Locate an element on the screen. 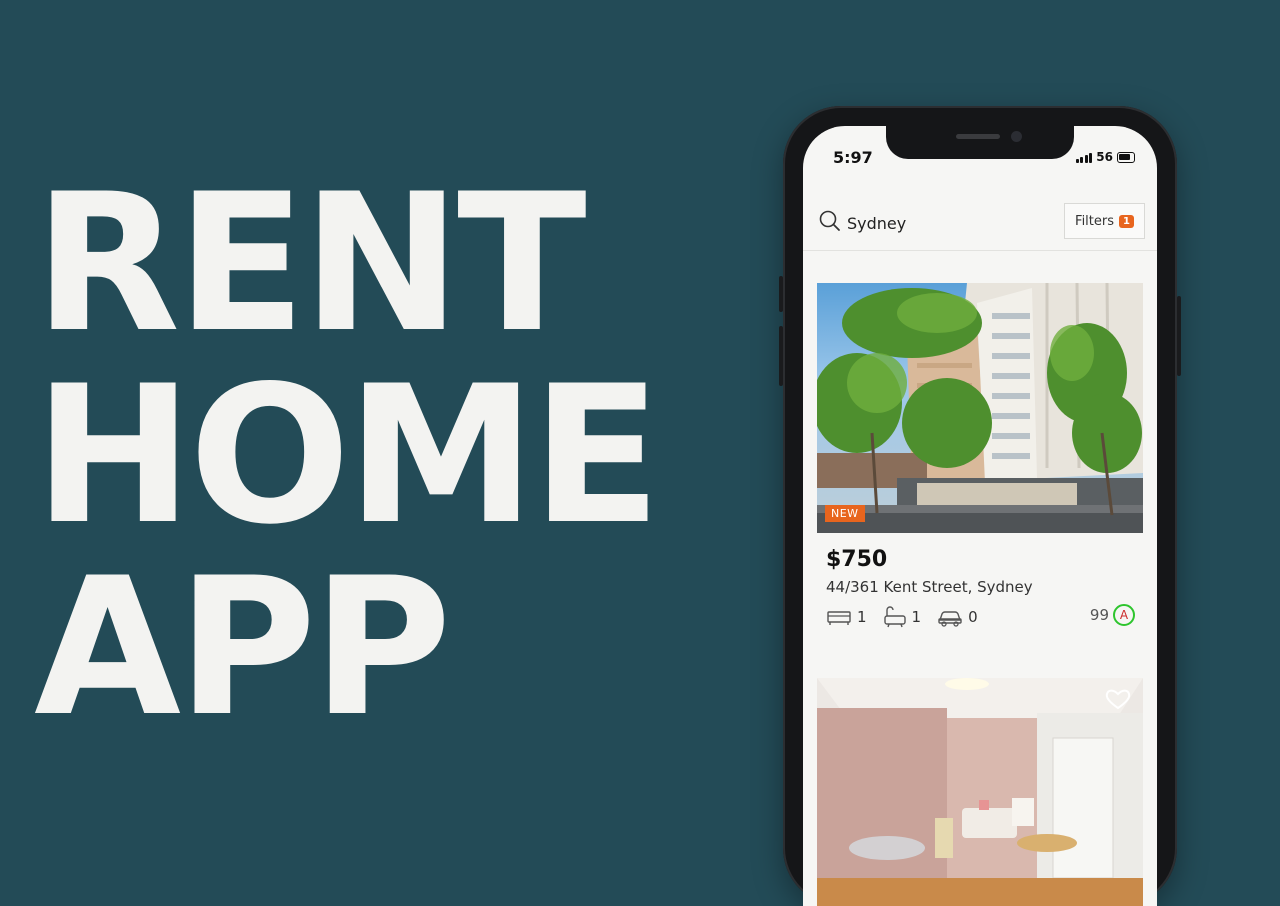 The image size is (1280, 906). filters-button: Filters 1 is located at coordinates (1104, 221).